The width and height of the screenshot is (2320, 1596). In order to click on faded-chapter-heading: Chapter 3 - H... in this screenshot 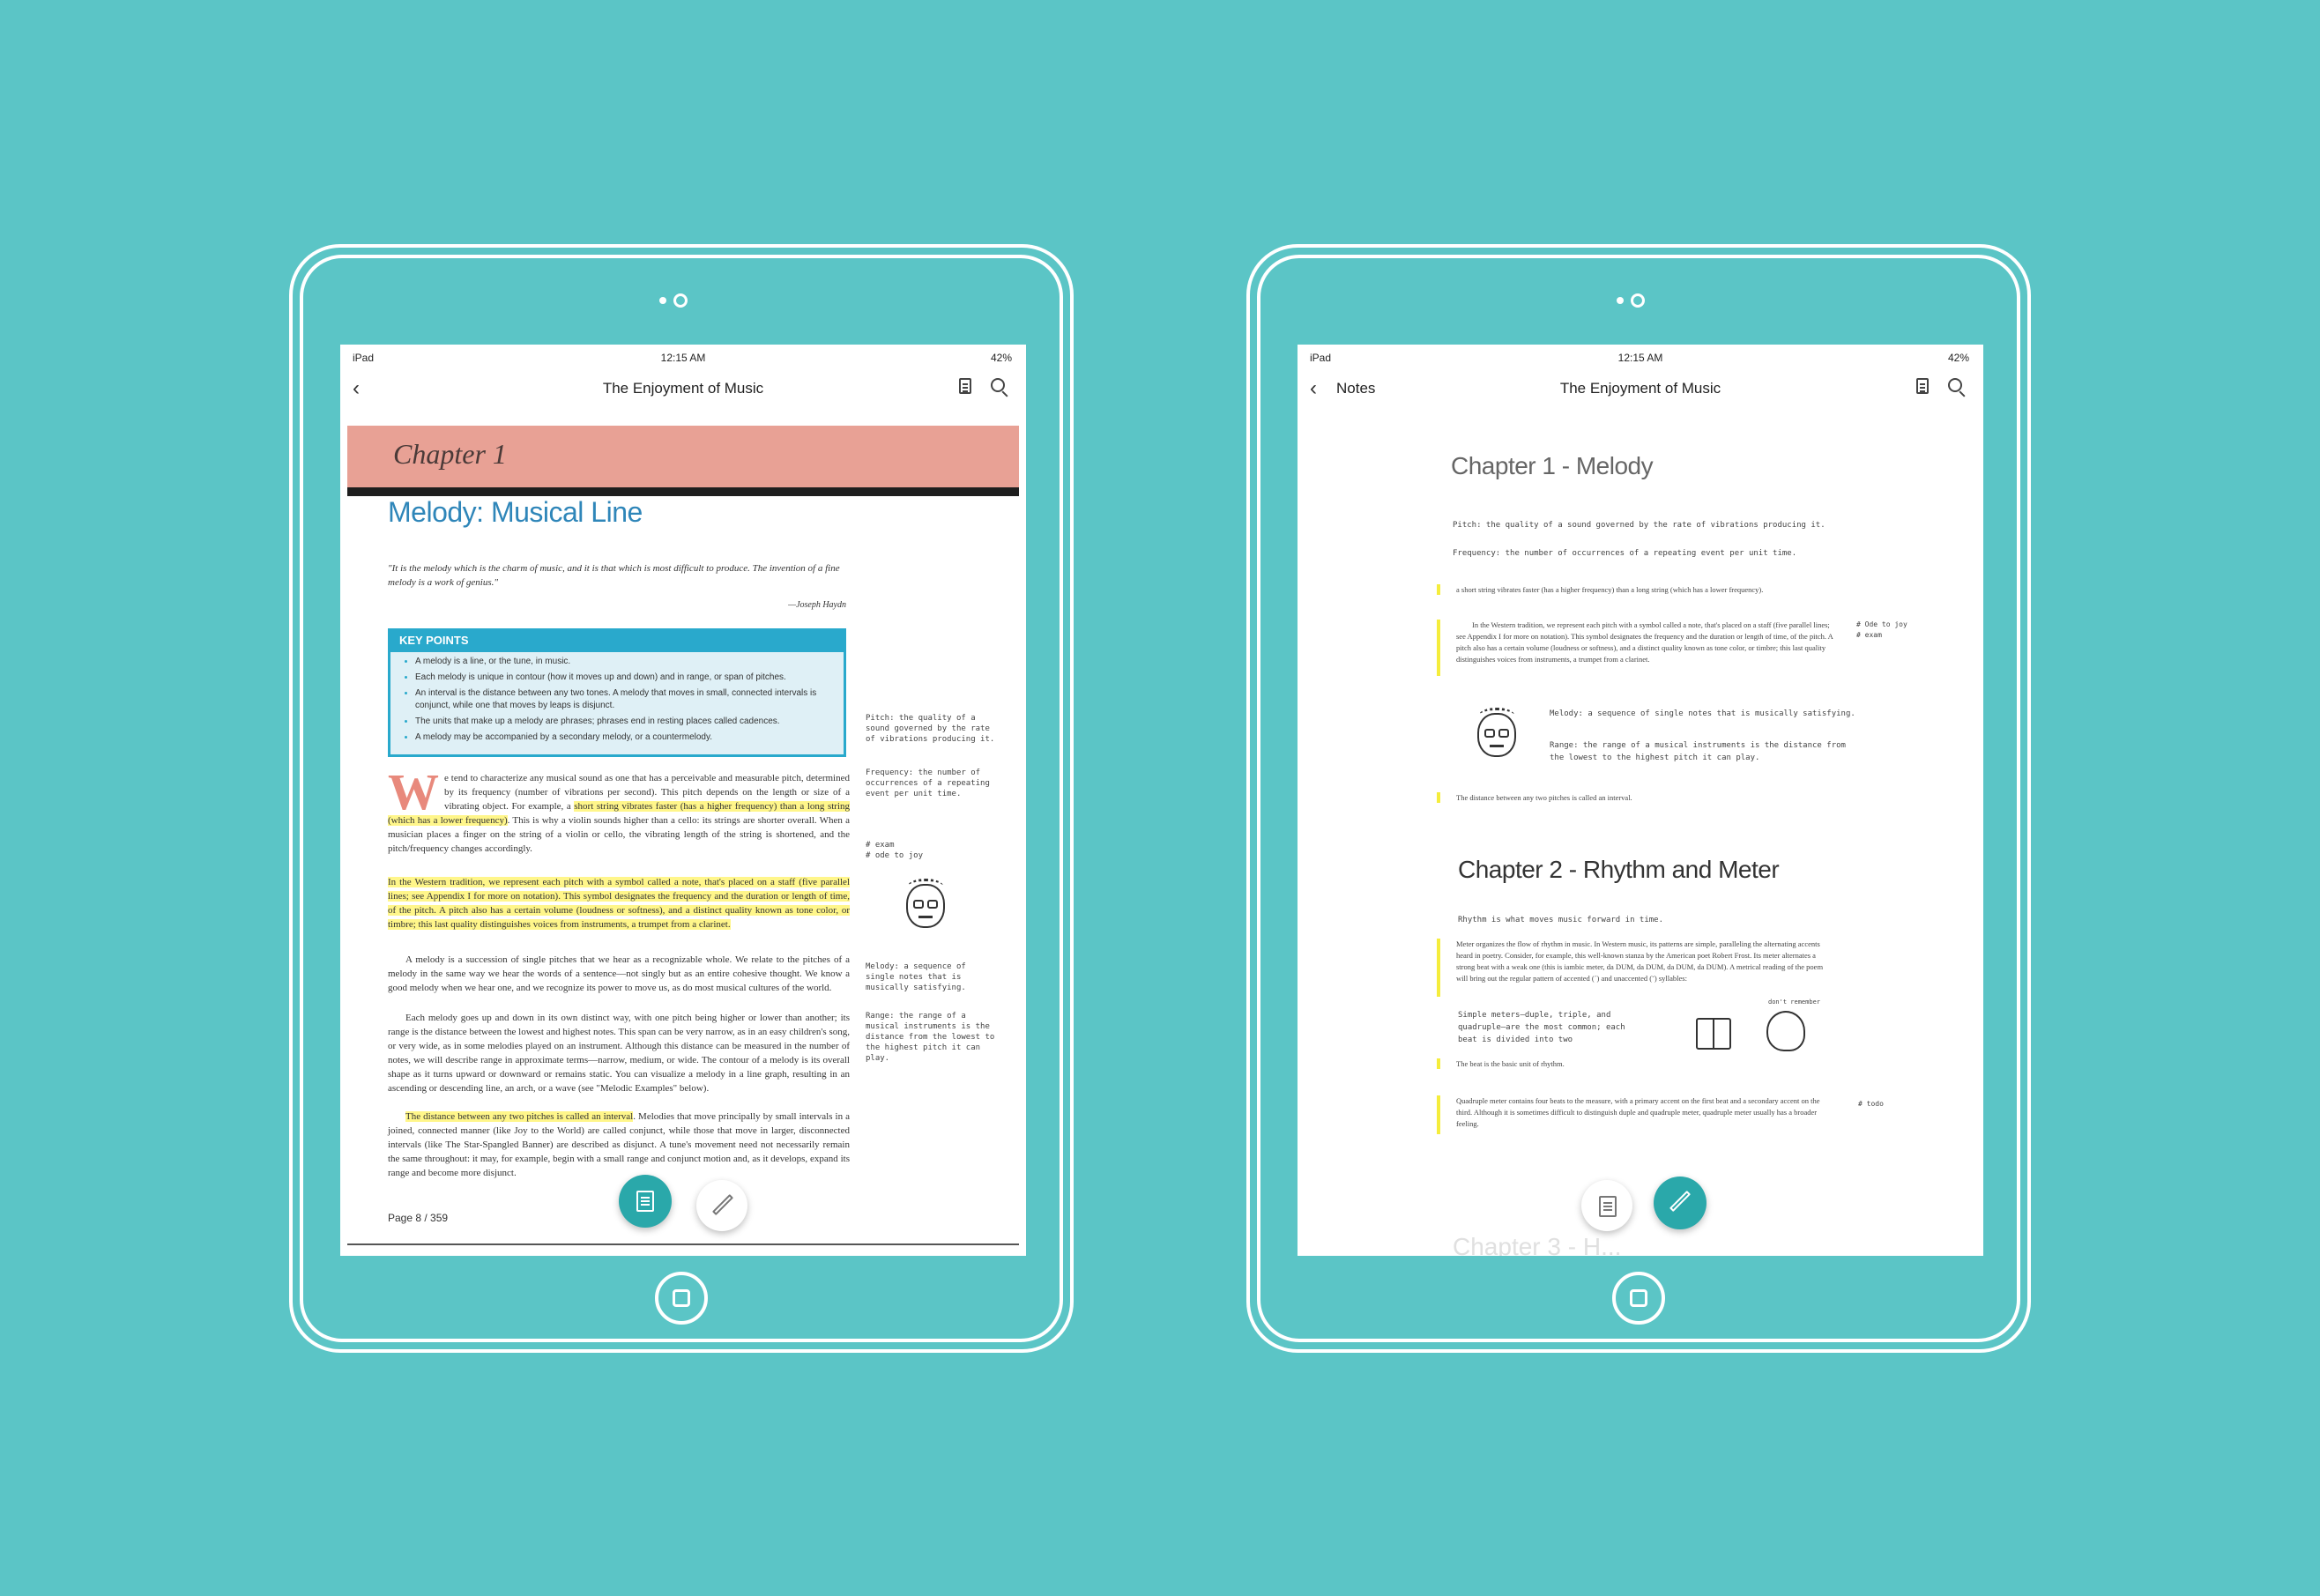, I will do `click(1537, 1244)`.